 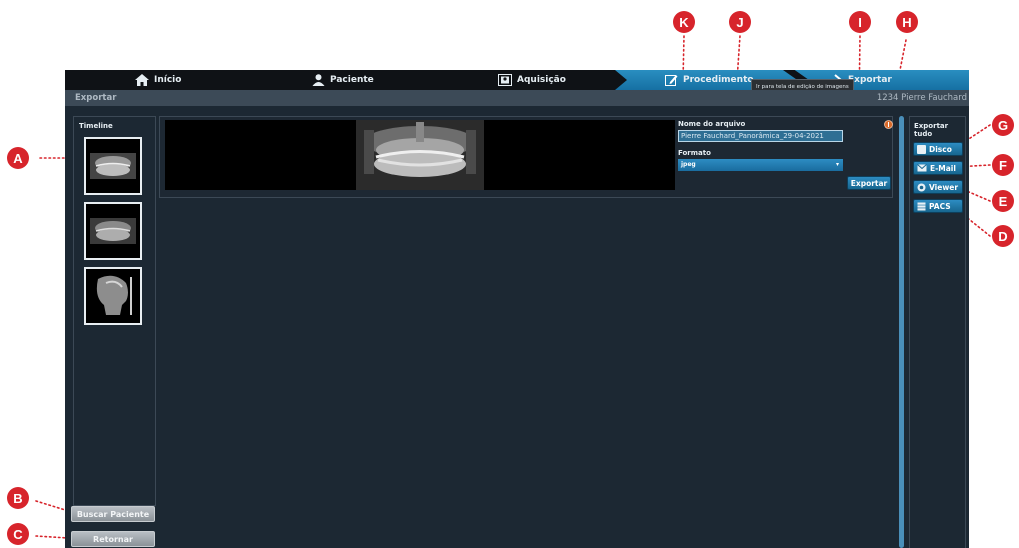 I want to click on nav-item-aquisicao: Aquisição, so click(x=532, y=80).